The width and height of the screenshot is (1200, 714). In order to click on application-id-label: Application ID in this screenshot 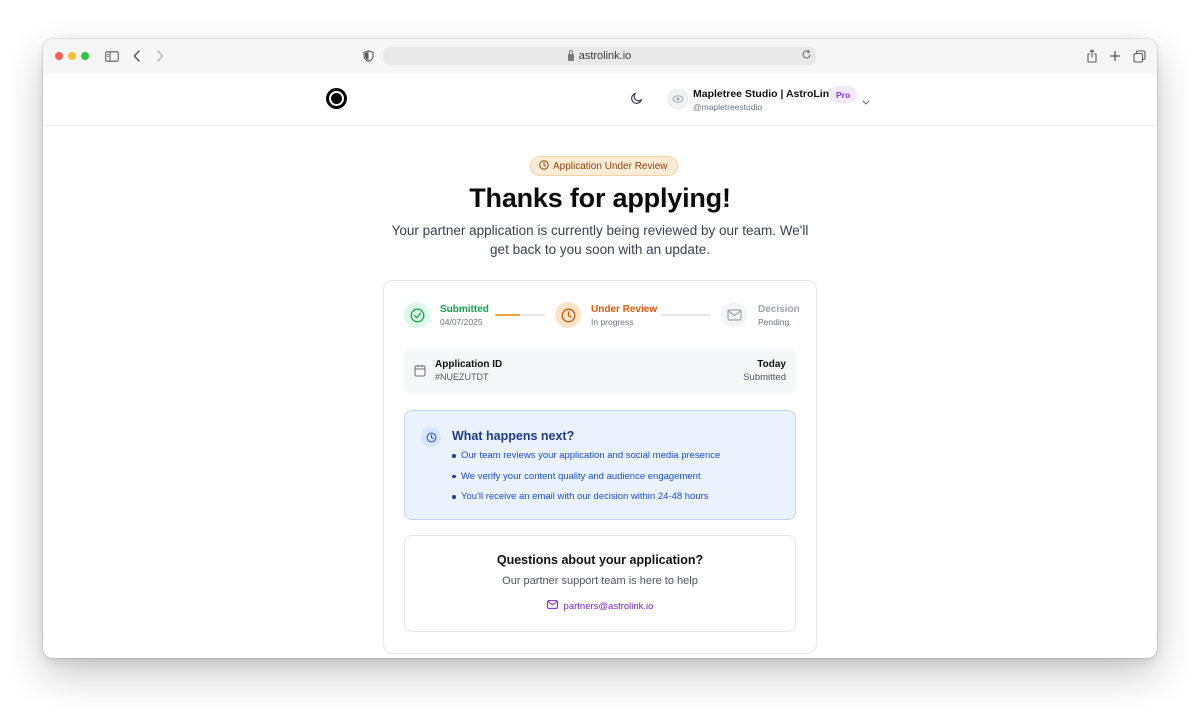, I will do `click(469, 364)`.